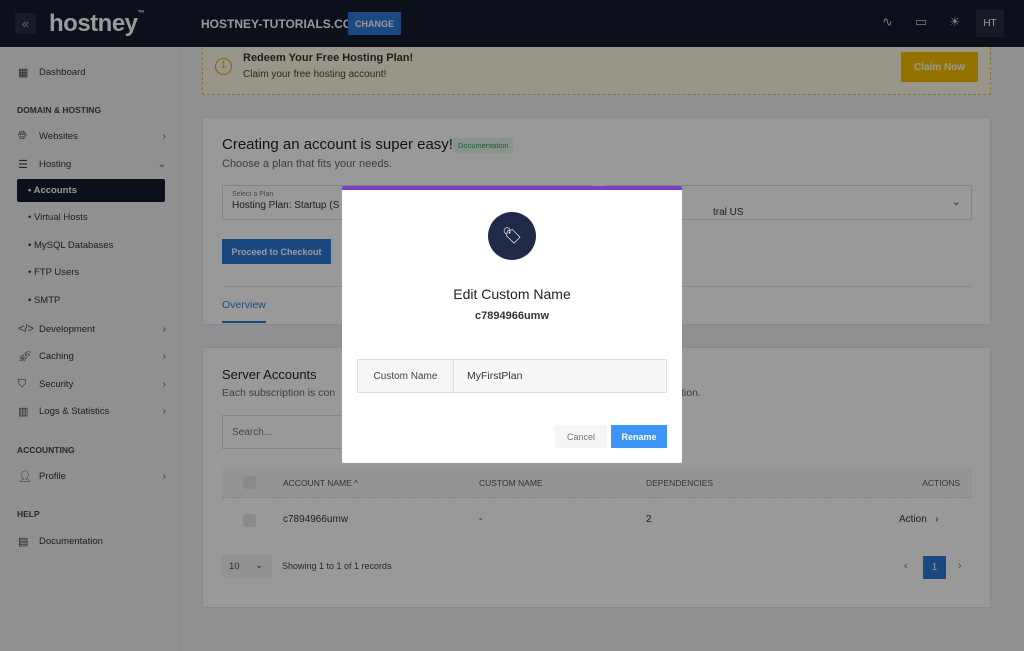 The width and height of the screenshot is (1024, 651). I want to click on rename-button: Rename, so click(639, 436).